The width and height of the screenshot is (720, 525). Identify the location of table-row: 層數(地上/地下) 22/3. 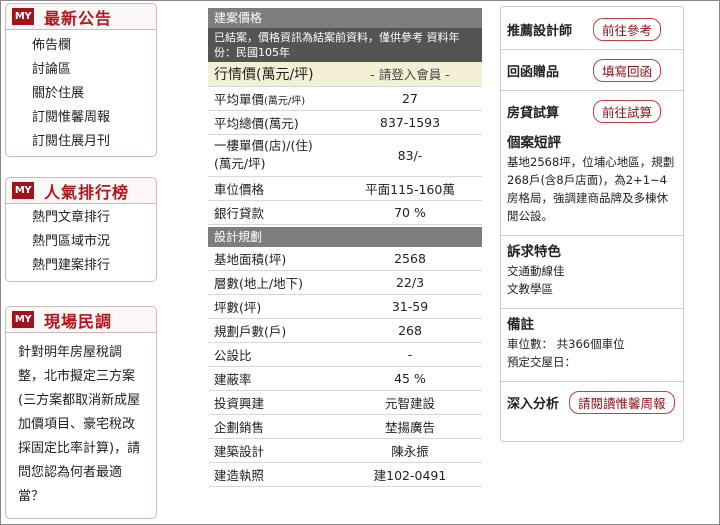
(345, 282).